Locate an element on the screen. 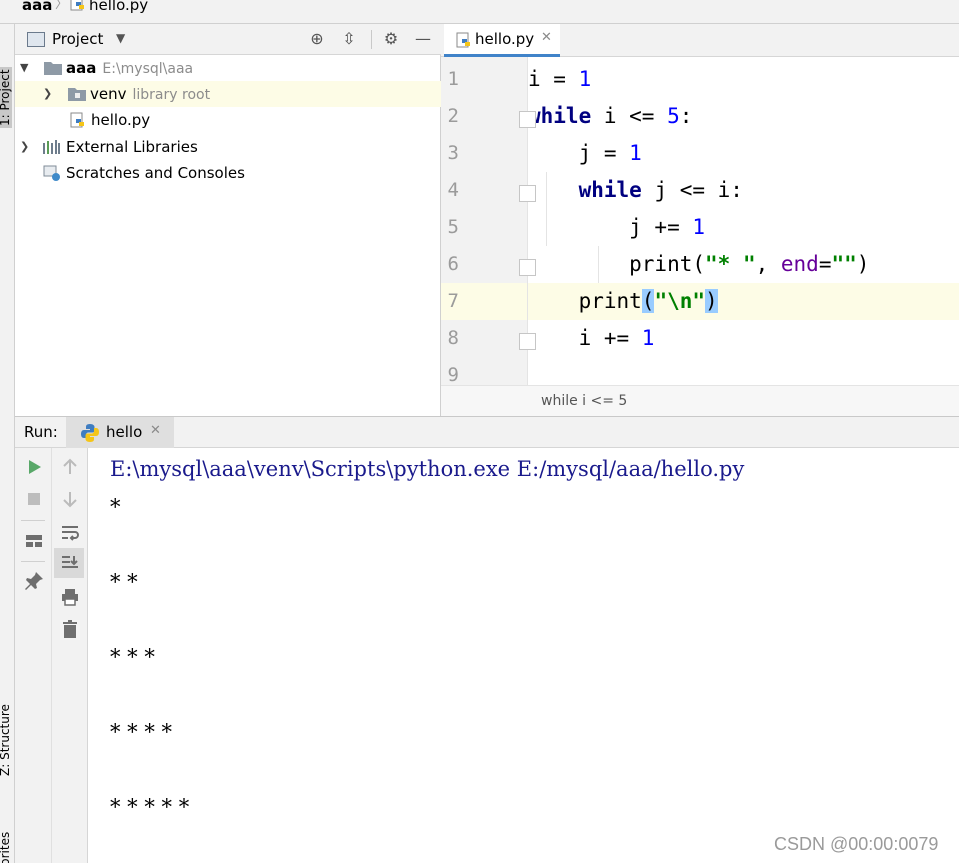 The height and width of the screenshot is (863, 959). project-view-icon is located at coordinates (36, 39).